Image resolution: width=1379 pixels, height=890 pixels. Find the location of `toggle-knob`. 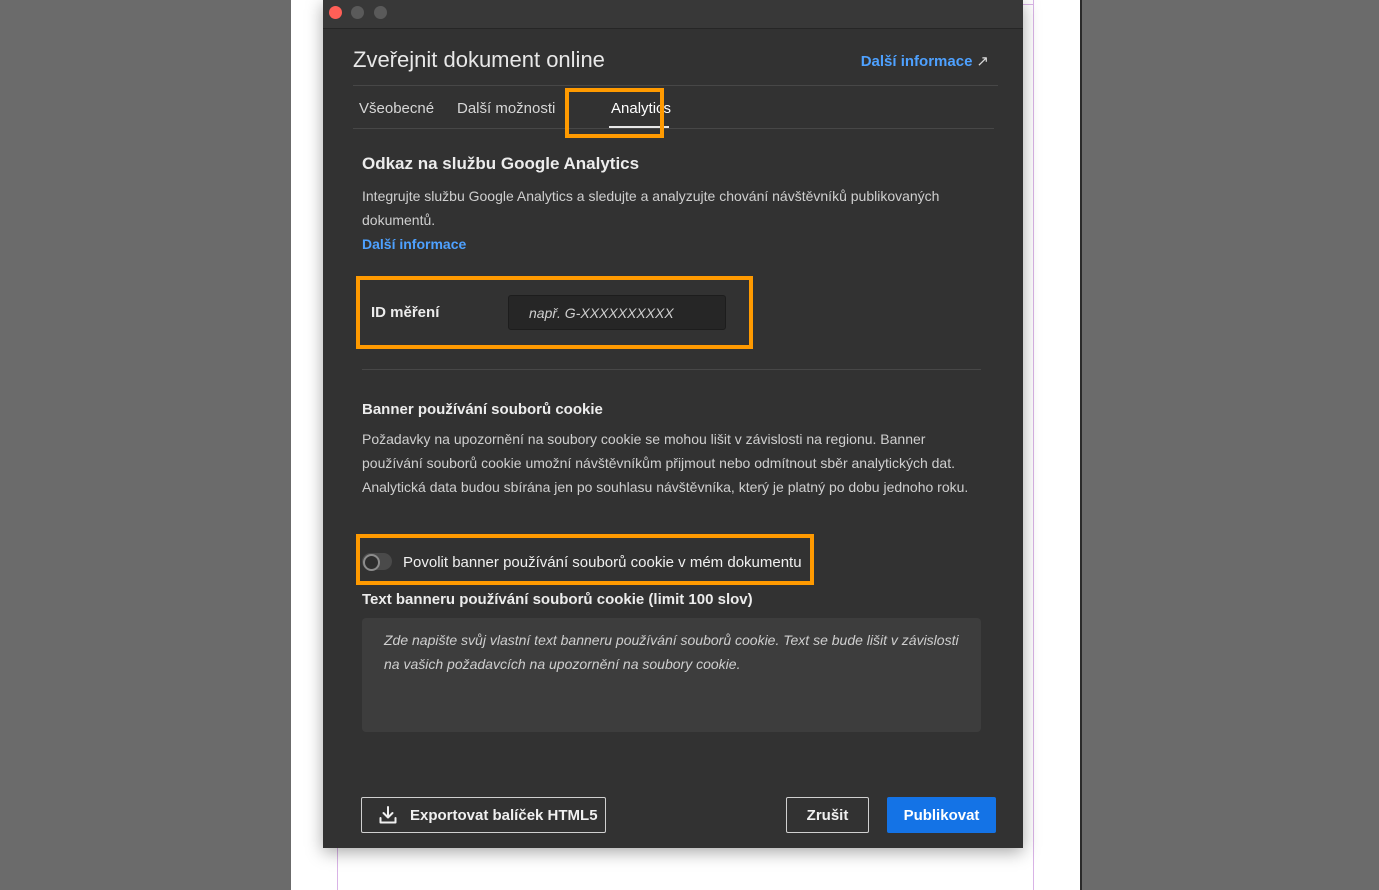

toggle-knob is located at coordinates (371, 562).